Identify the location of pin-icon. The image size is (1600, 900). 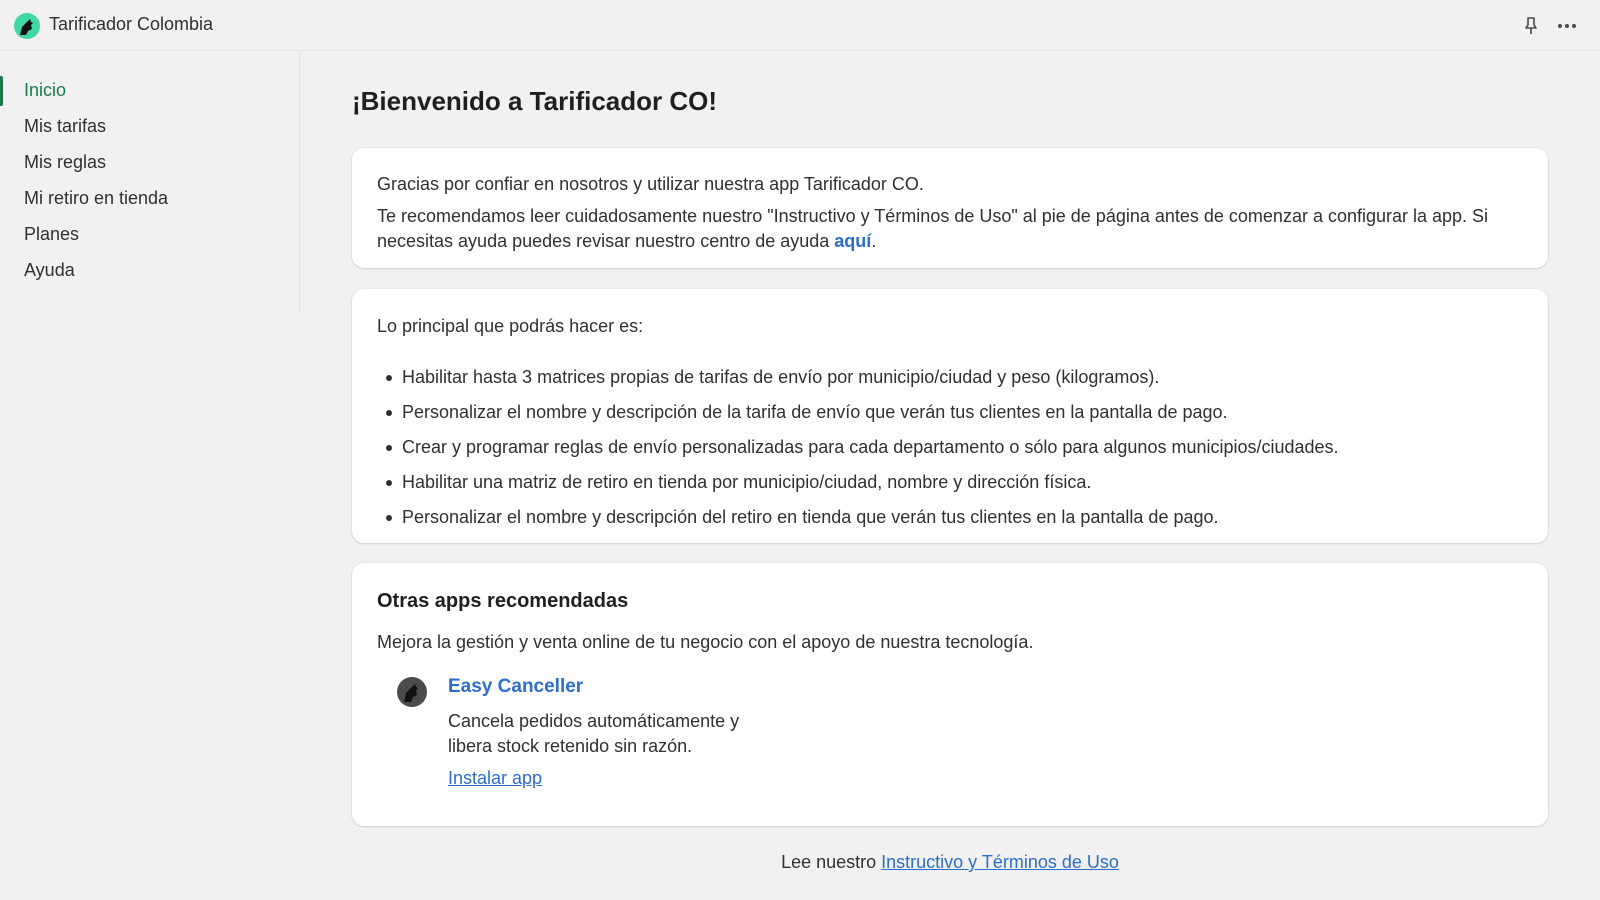
(1531, 26).